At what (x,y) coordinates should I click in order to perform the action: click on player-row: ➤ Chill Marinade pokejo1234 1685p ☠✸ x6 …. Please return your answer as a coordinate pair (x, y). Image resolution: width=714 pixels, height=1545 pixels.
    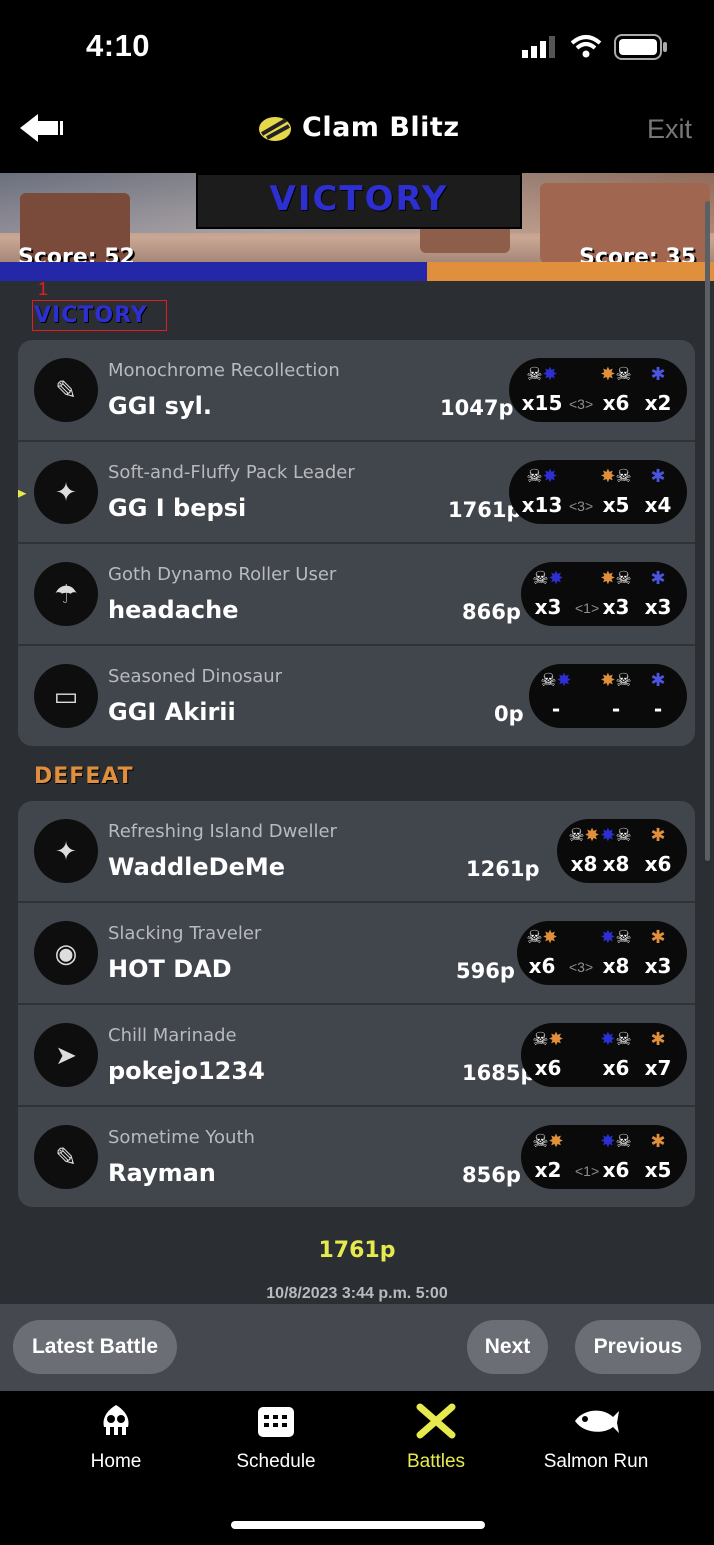
    Looking at the image, I should click on (356, 1056).